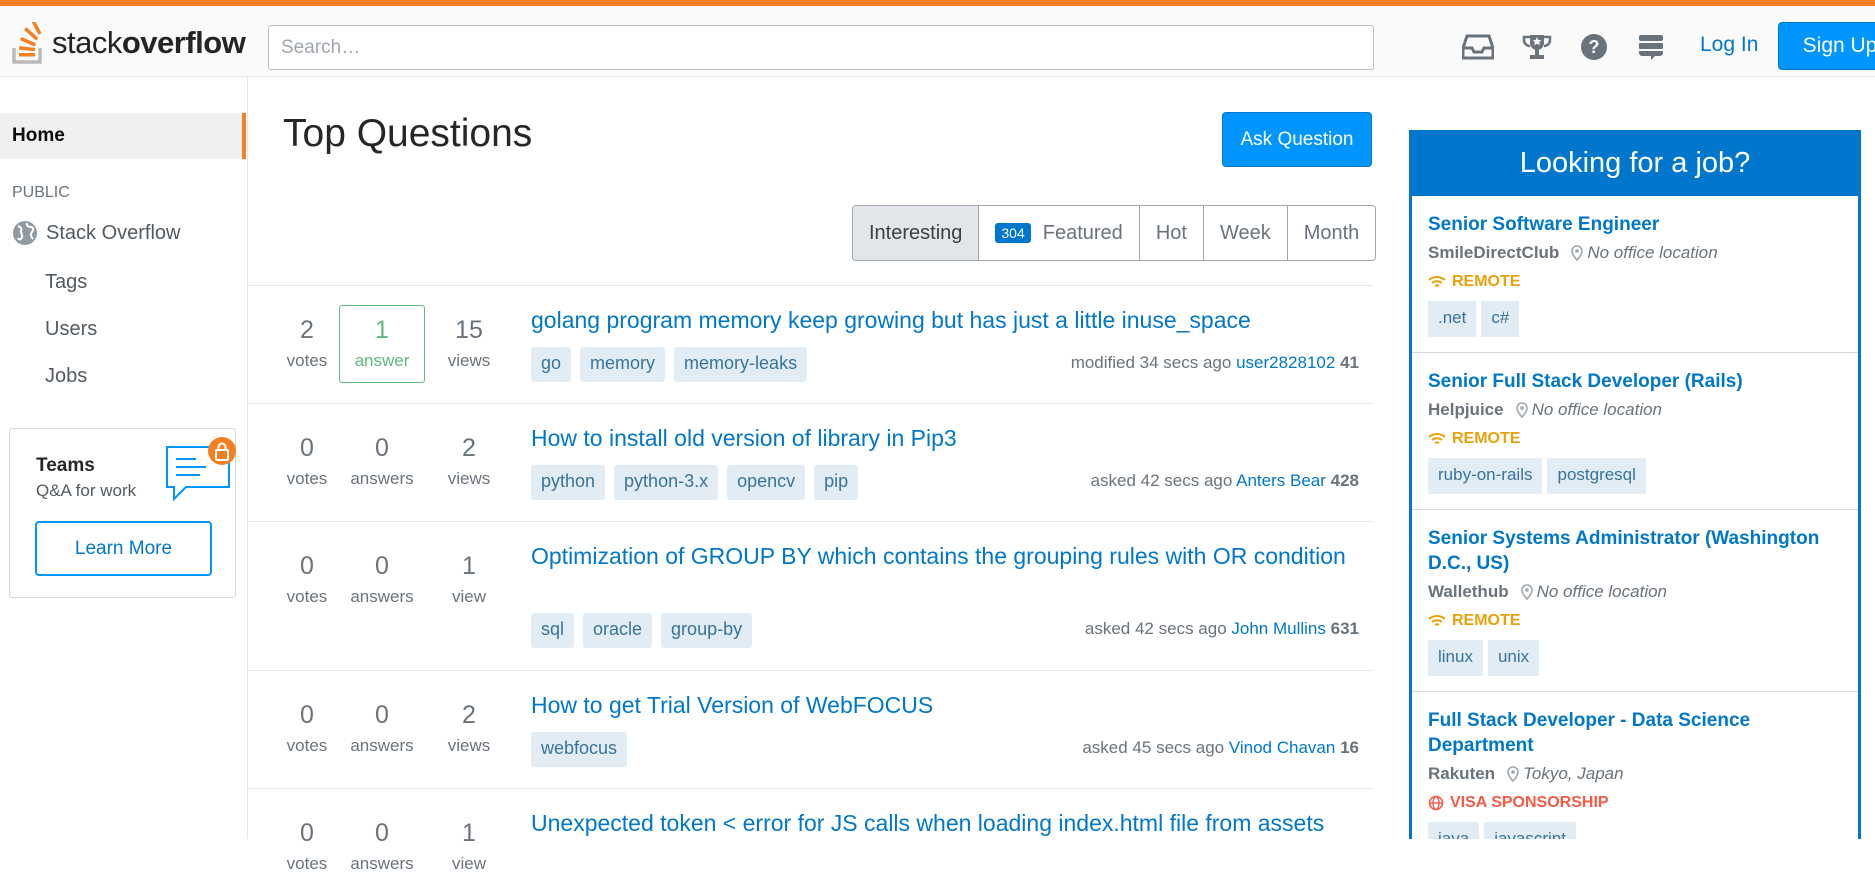 Image resolution: width=1875 pixels, height=874 pixels. Describe the element at coordinates (1635, 164) in the screenshot. I see `jobs-heading: Looking for a job?` at that location.